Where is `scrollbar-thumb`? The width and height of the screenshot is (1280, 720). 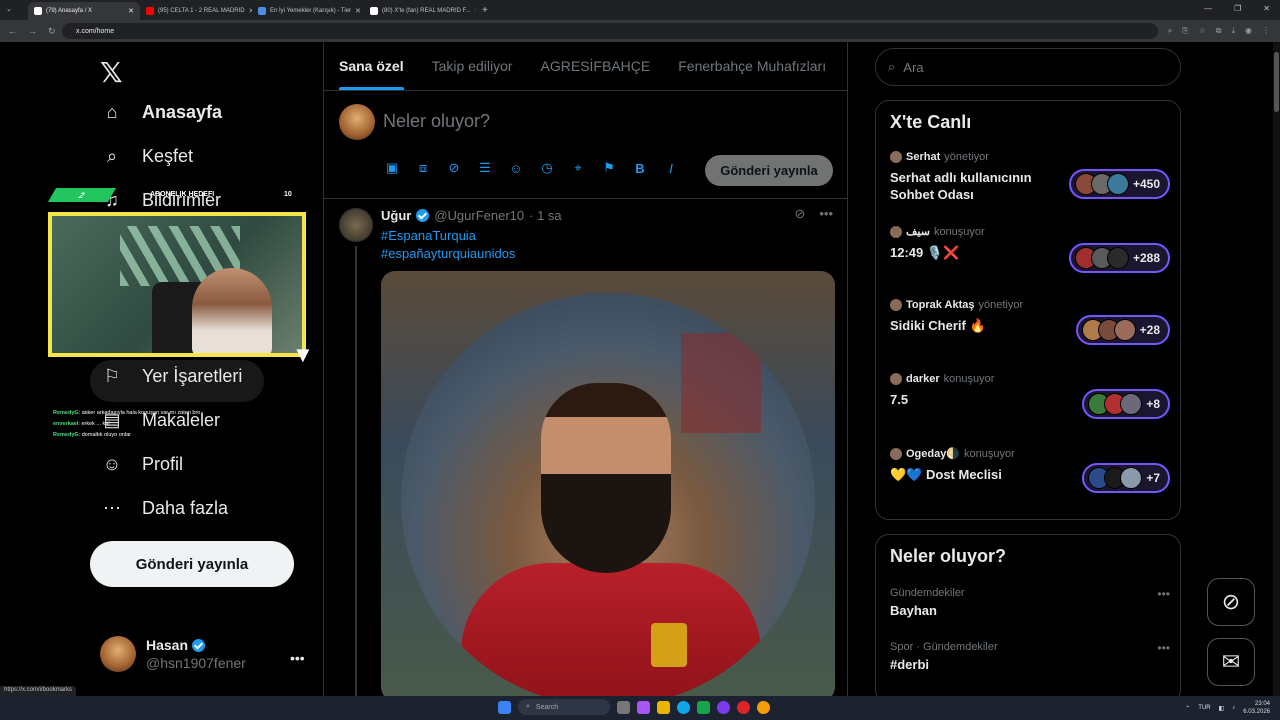
scrollbar-thumb is located at coordinates (1276, 82).